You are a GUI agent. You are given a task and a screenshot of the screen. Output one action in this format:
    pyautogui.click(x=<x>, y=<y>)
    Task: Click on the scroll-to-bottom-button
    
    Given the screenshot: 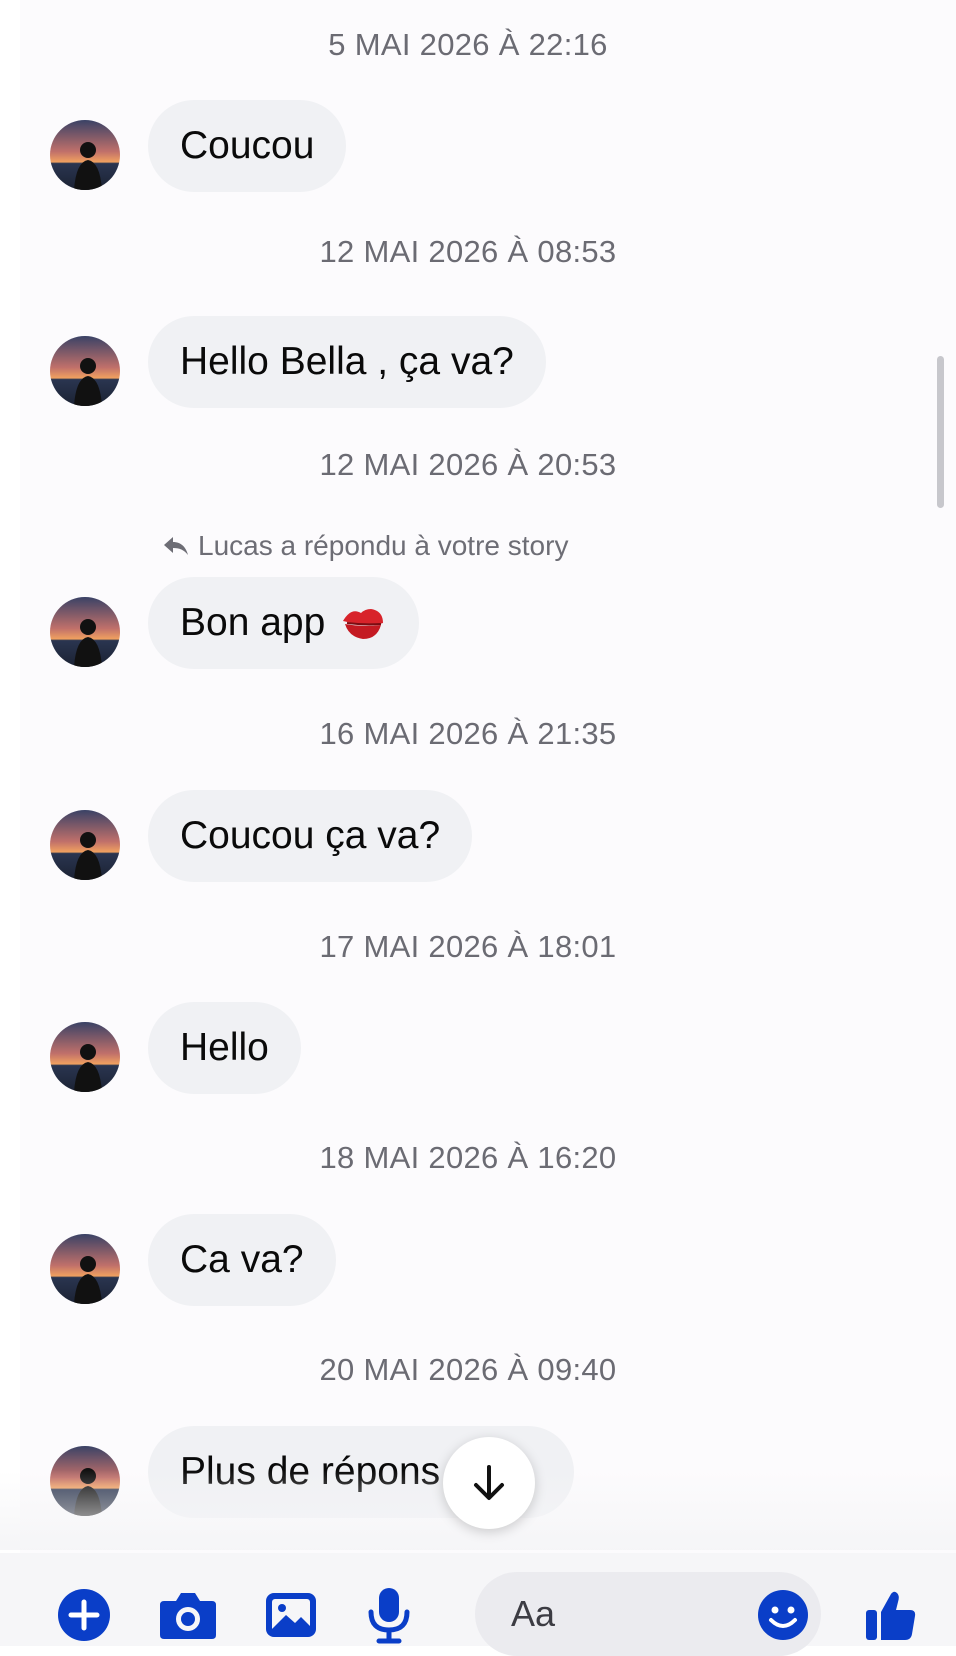 What is the action you would take?
    pyautogui.click(x=489, y=1483)
    